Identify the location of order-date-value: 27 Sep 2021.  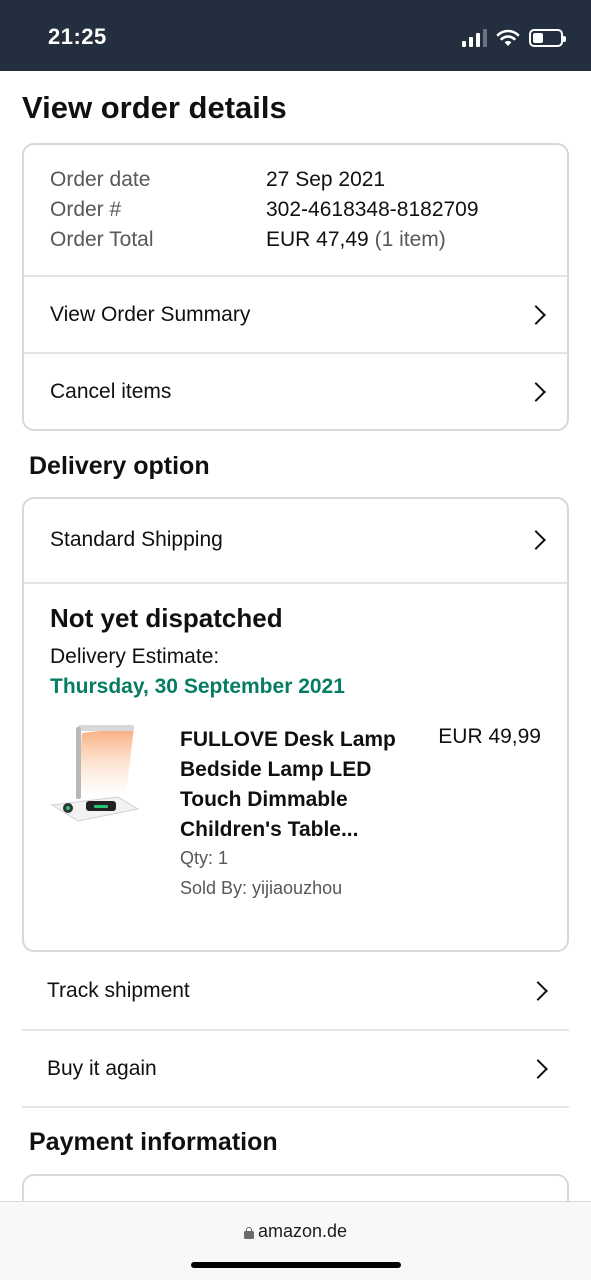
(326, 179).